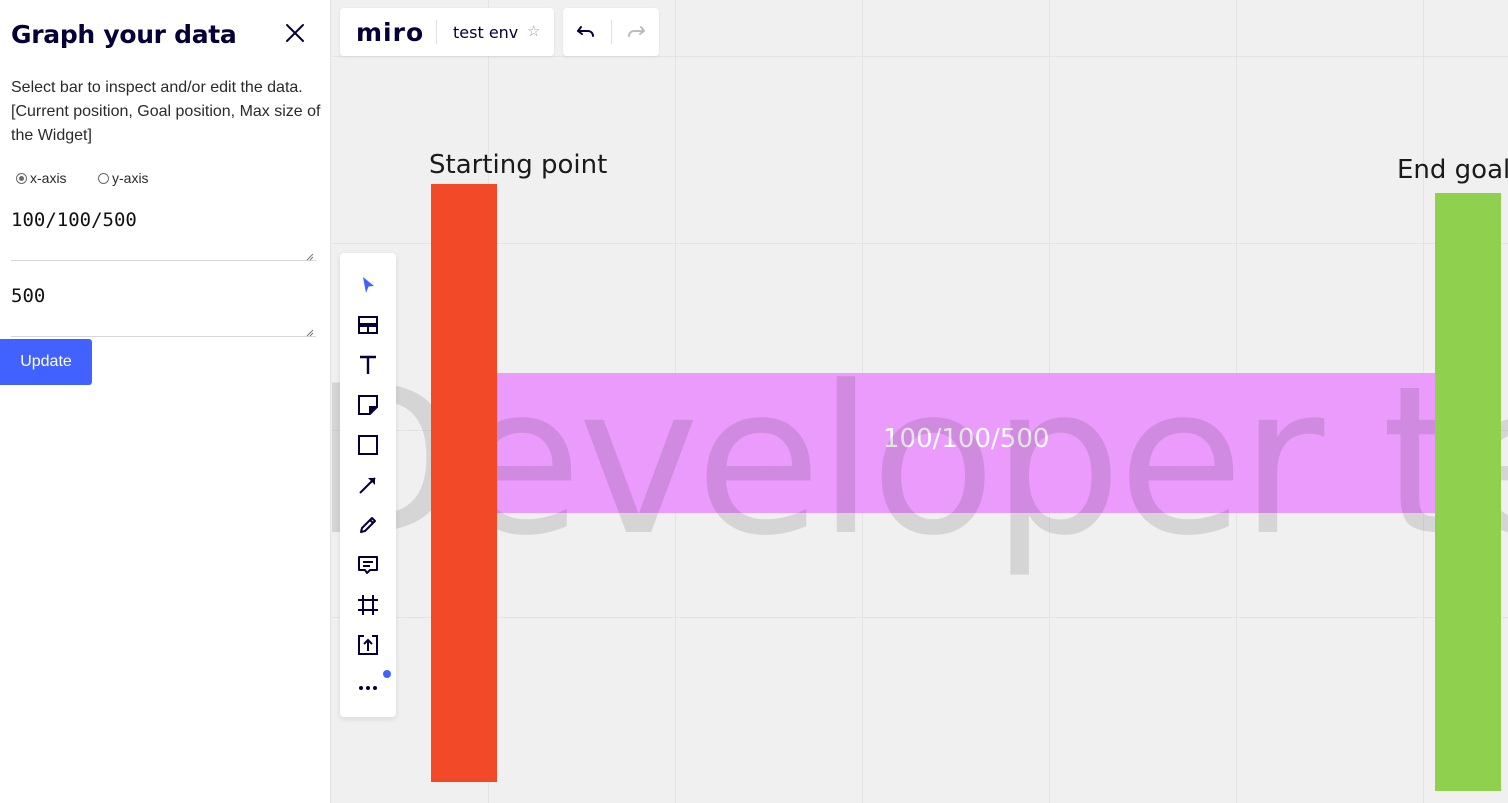  What do you see at coordinates (390, 32) in the screenshot?
I see `miro-logo: miro` at bounding box center [390, 32].